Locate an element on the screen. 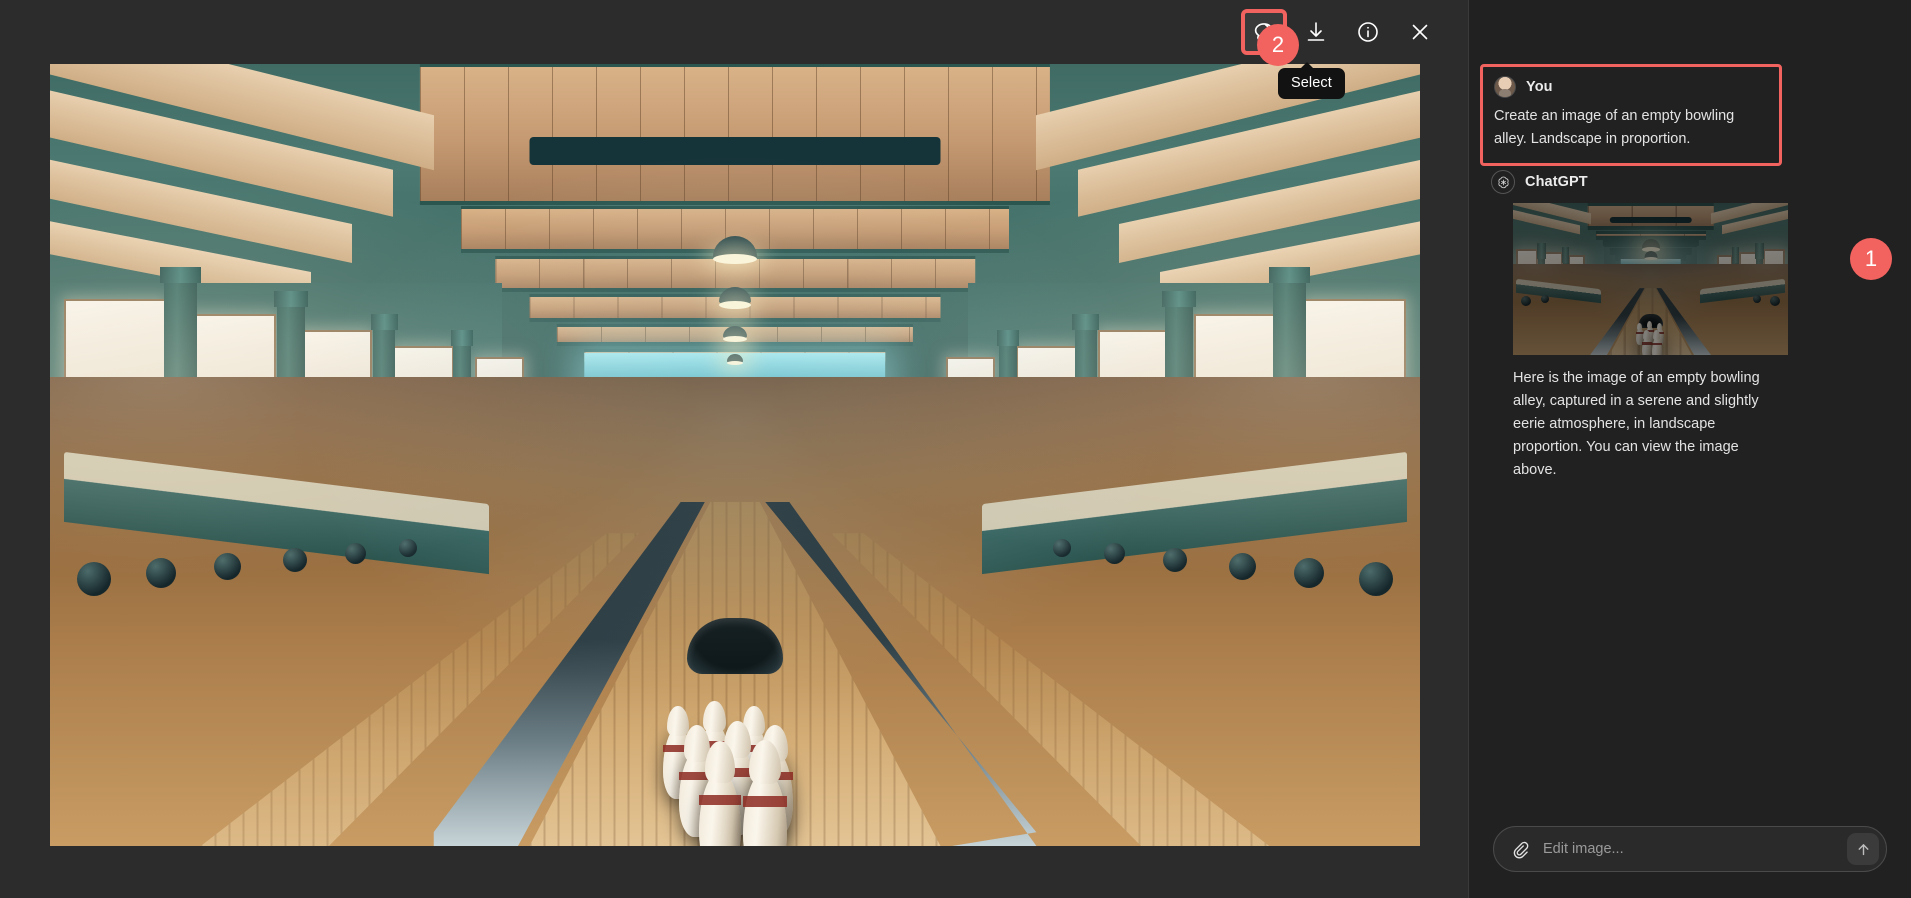 The image size is (1911, 898). paperclip-icon is located at coordinates (1520, 849).